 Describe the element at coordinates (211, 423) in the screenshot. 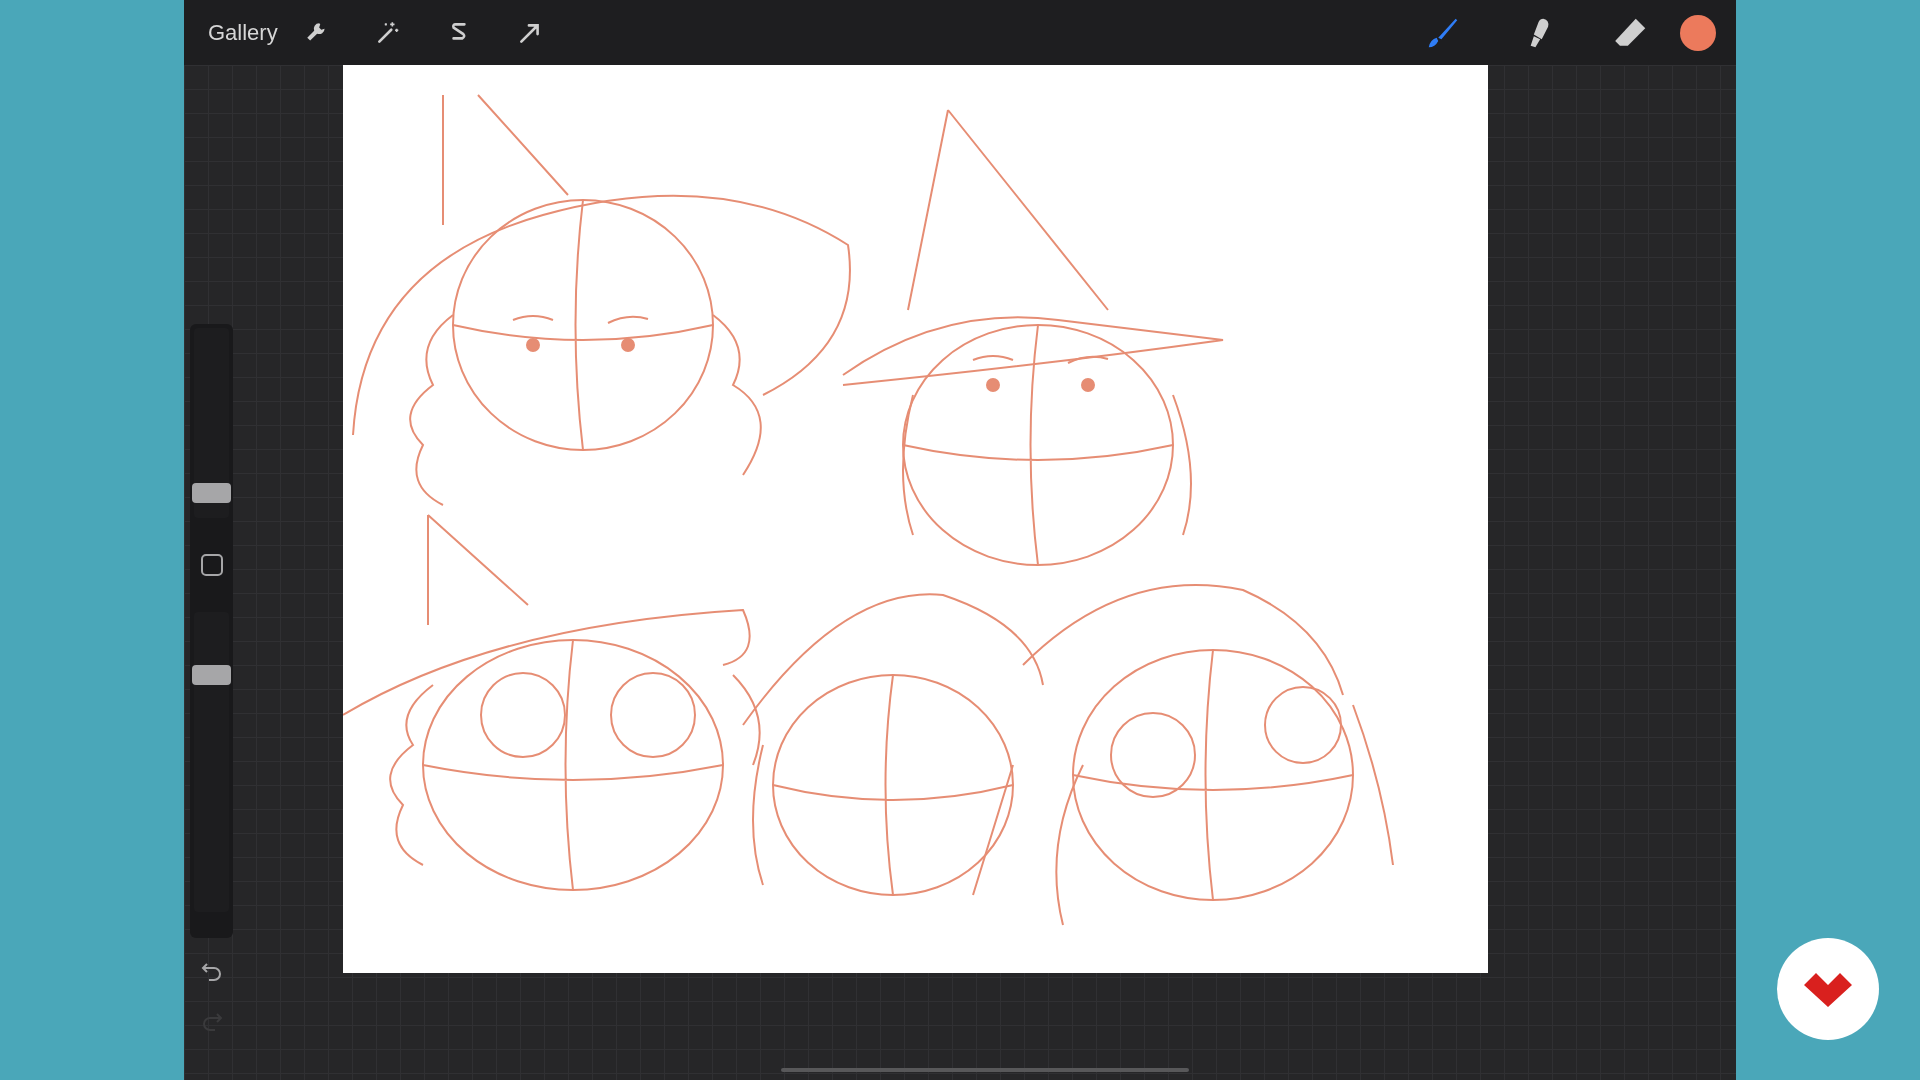

I see `brush-size-track` at that location.